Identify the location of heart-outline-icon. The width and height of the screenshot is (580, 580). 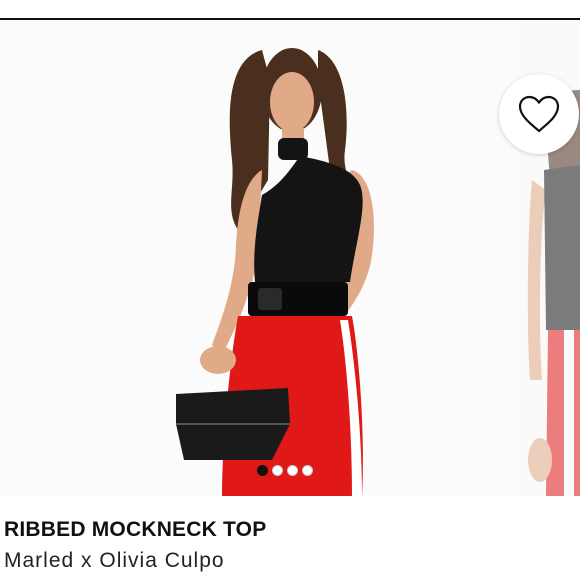
(539, 114).